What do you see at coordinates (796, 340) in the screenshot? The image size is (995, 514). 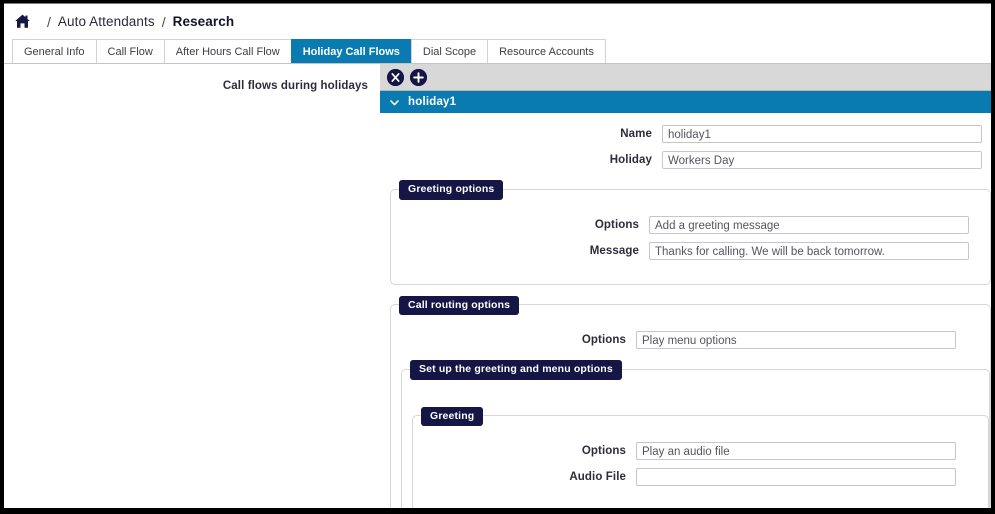 I see `input-call-routing-options: Play menu options` at bounding box center [796, 340].